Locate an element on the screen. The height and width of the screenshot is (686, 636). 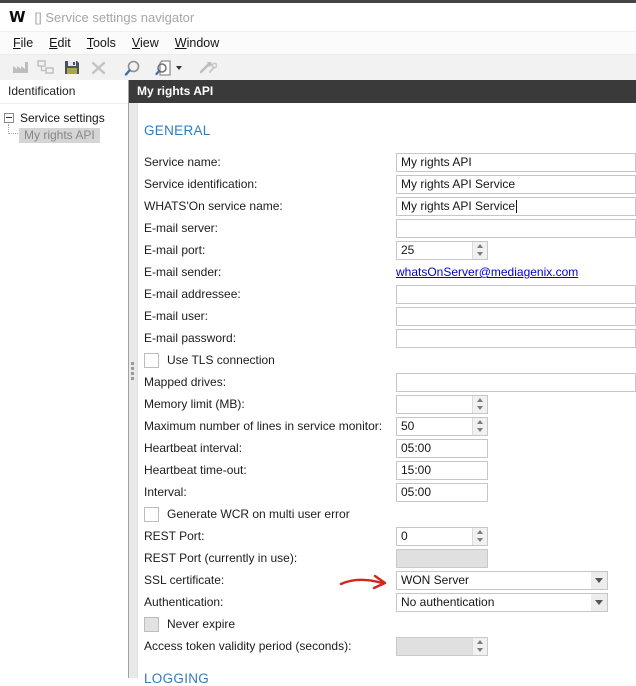
heartbeat-timeout-input: 15:00 is located at coordinates (442, 470).